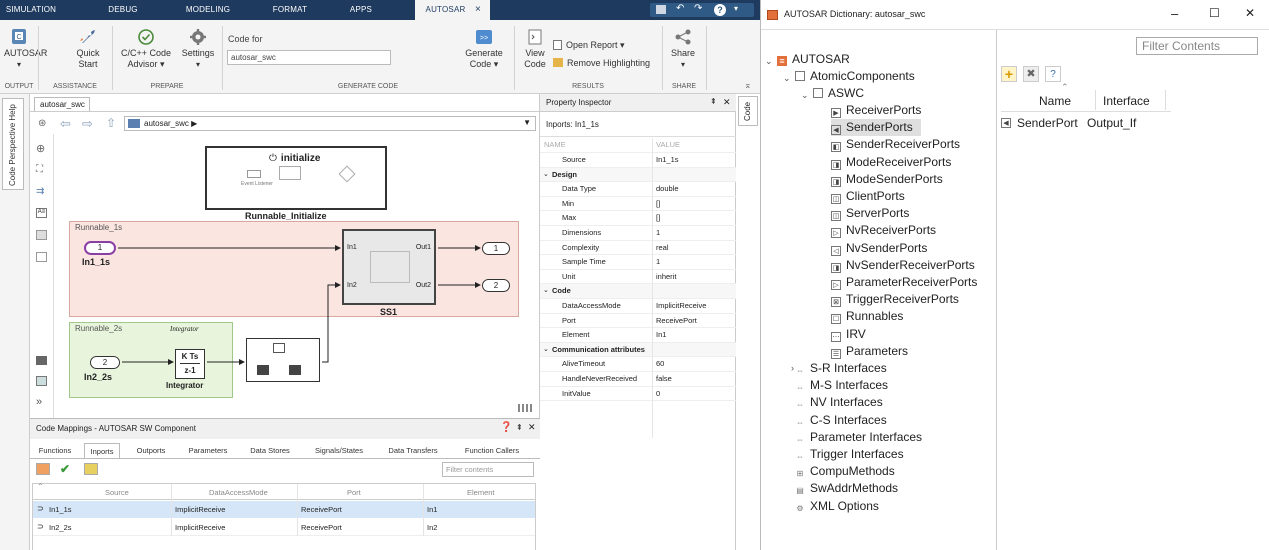 The height and width of the screenshot is (550, 1269). What do you see at coordinates (887, 179) in the screenshot?
I see `tree-item-port: ◨ ModeSenderPorts` at bounding box center [887, 179].